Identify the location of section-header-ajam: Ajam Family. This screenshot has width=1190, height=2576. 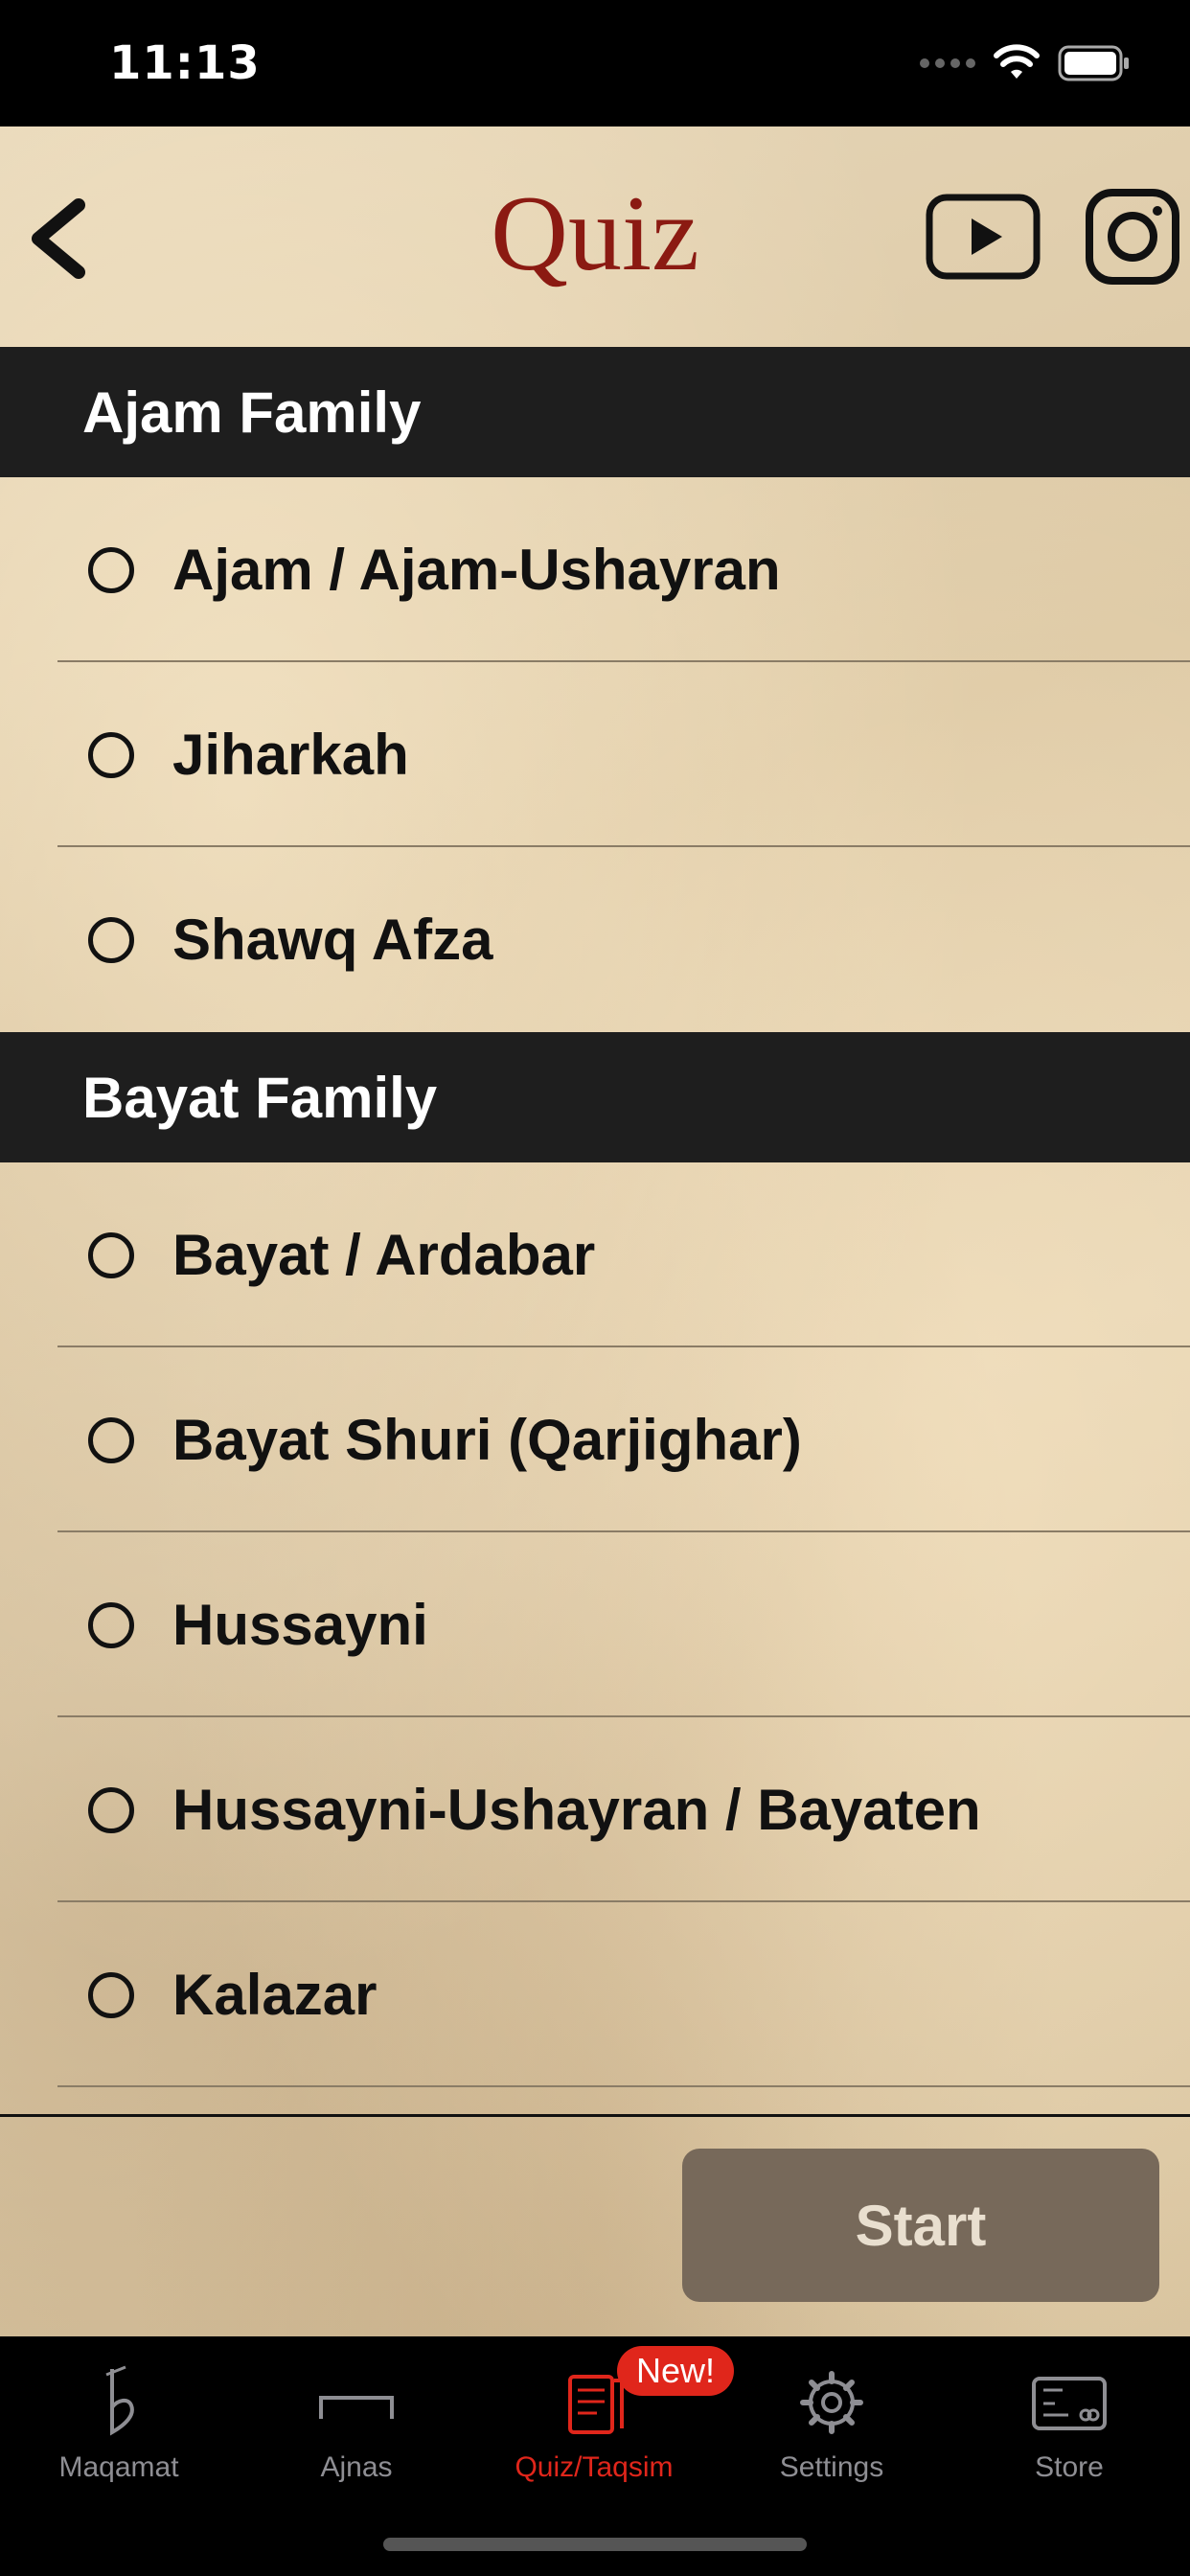
(595, 412).